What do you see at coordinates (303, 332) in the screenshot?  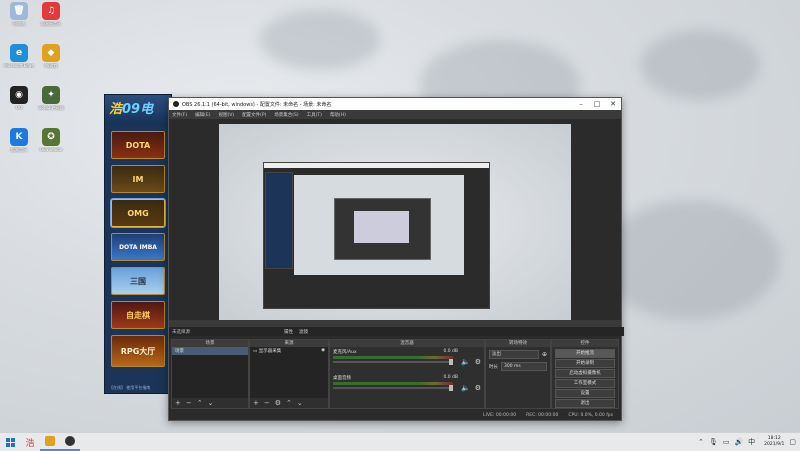 I see `filters-button: 滤镜` at bounding box center [303, 332].